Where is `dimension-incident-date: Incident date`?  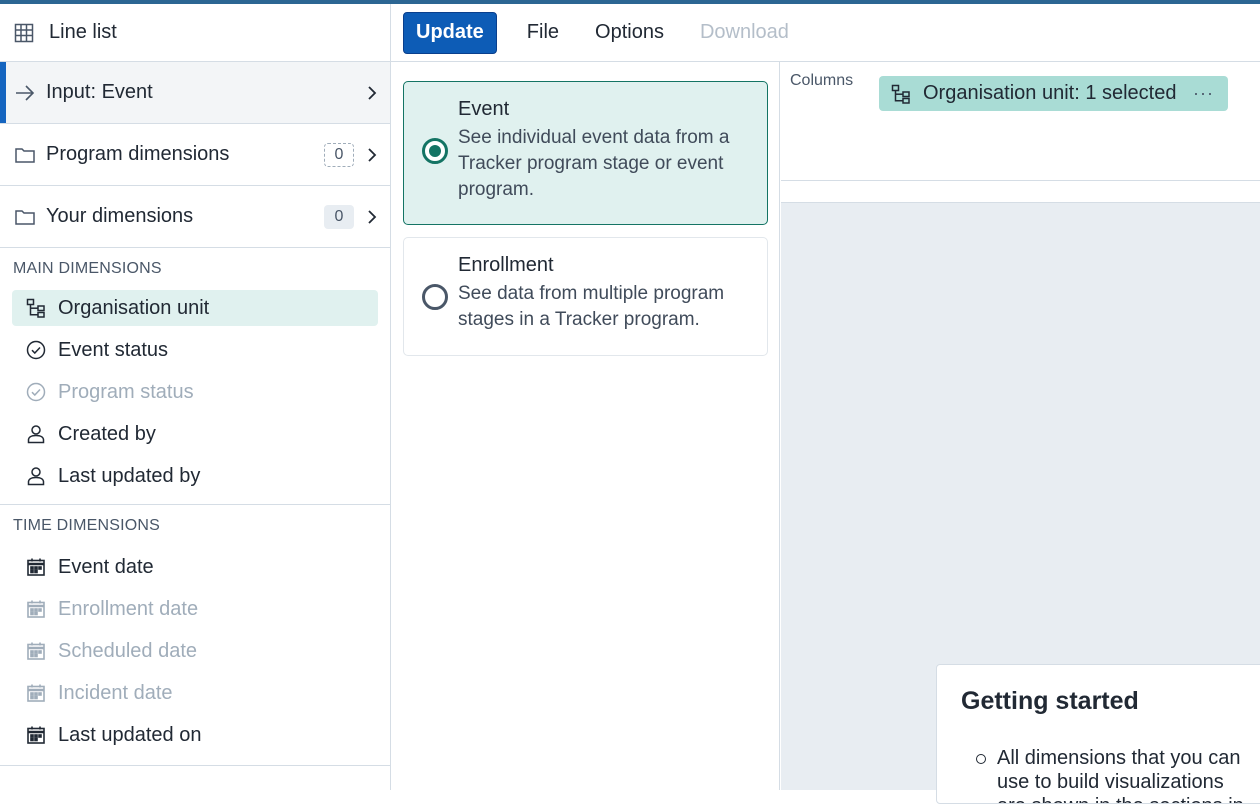
dimension-incident-date: Incident date is located at coordinates (195, 693).